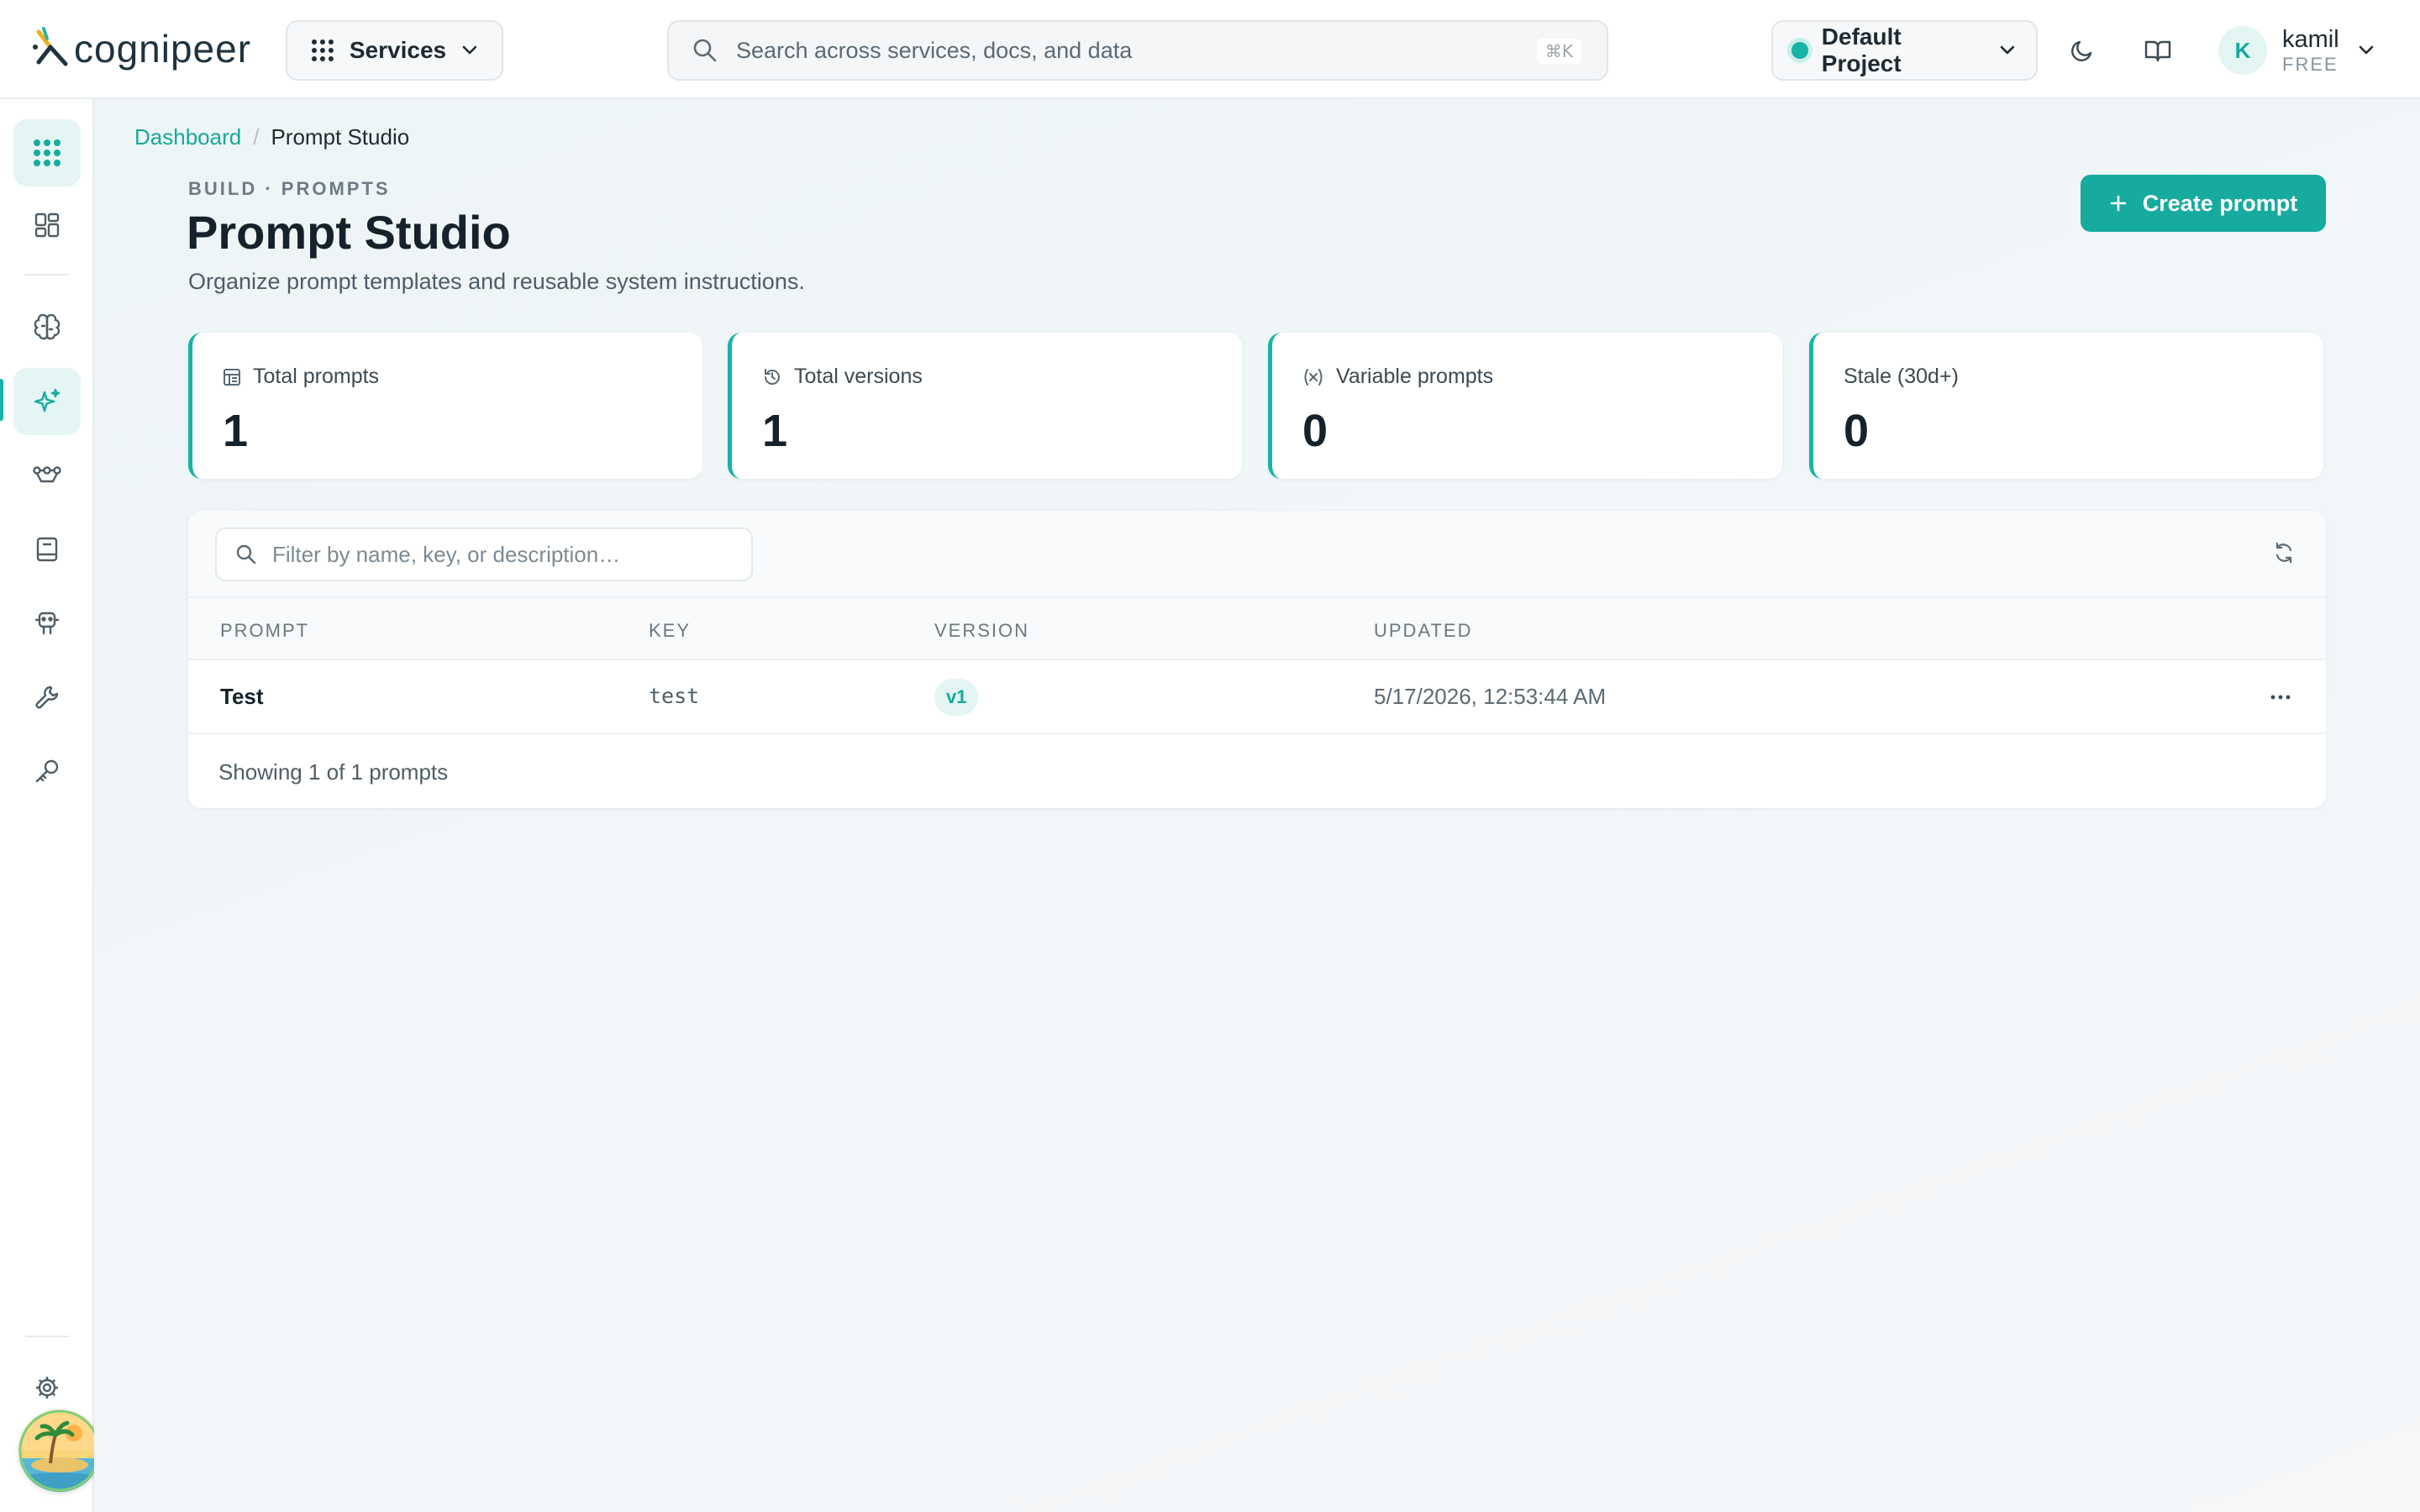 The height and width of the screenshot is (1512, 2420). I want to click on robot-icon, so click(47, 623).